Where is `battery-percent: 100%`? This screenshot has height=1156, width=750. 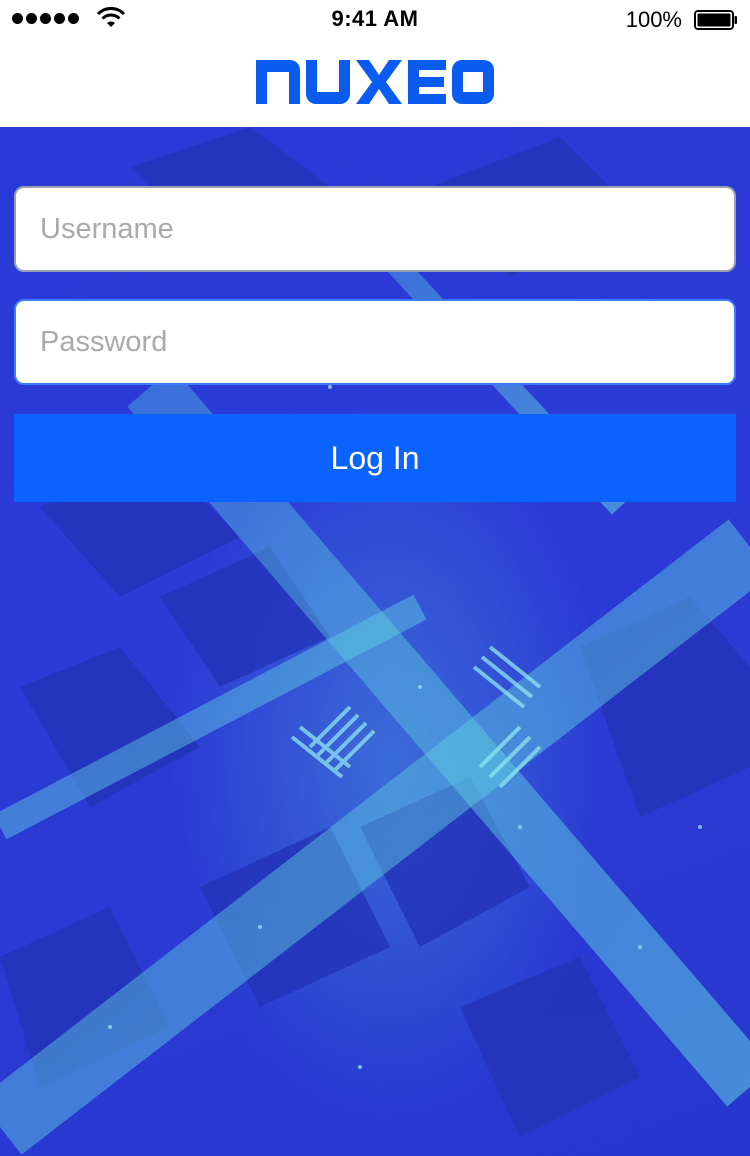
battery-percent: 100% is located at coordinates (653, 19).